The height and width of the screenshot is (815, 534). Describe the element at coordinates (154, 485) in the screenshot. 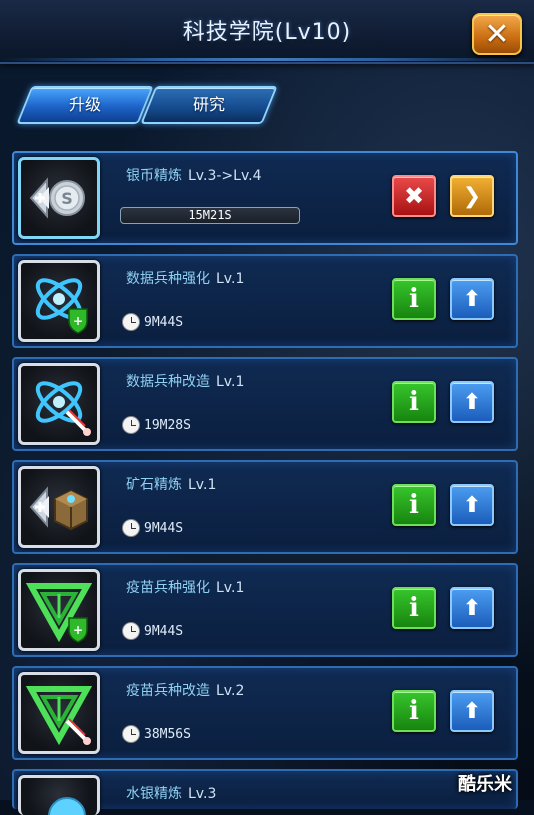

I see `item-title: 矿石精炼` at that location.